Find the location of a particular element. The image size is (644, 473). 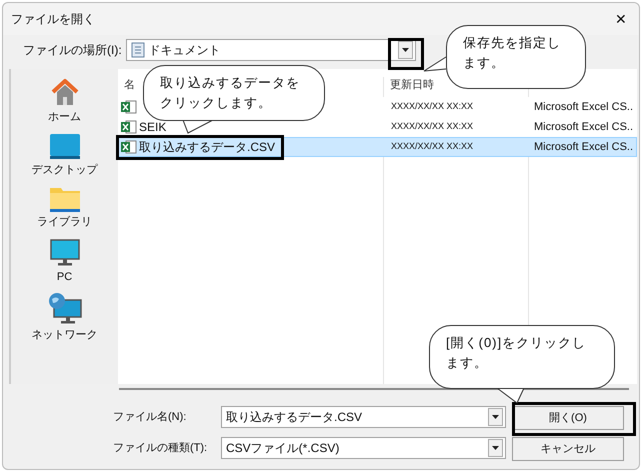

highlight-frame is located at coordinates (406, 54).